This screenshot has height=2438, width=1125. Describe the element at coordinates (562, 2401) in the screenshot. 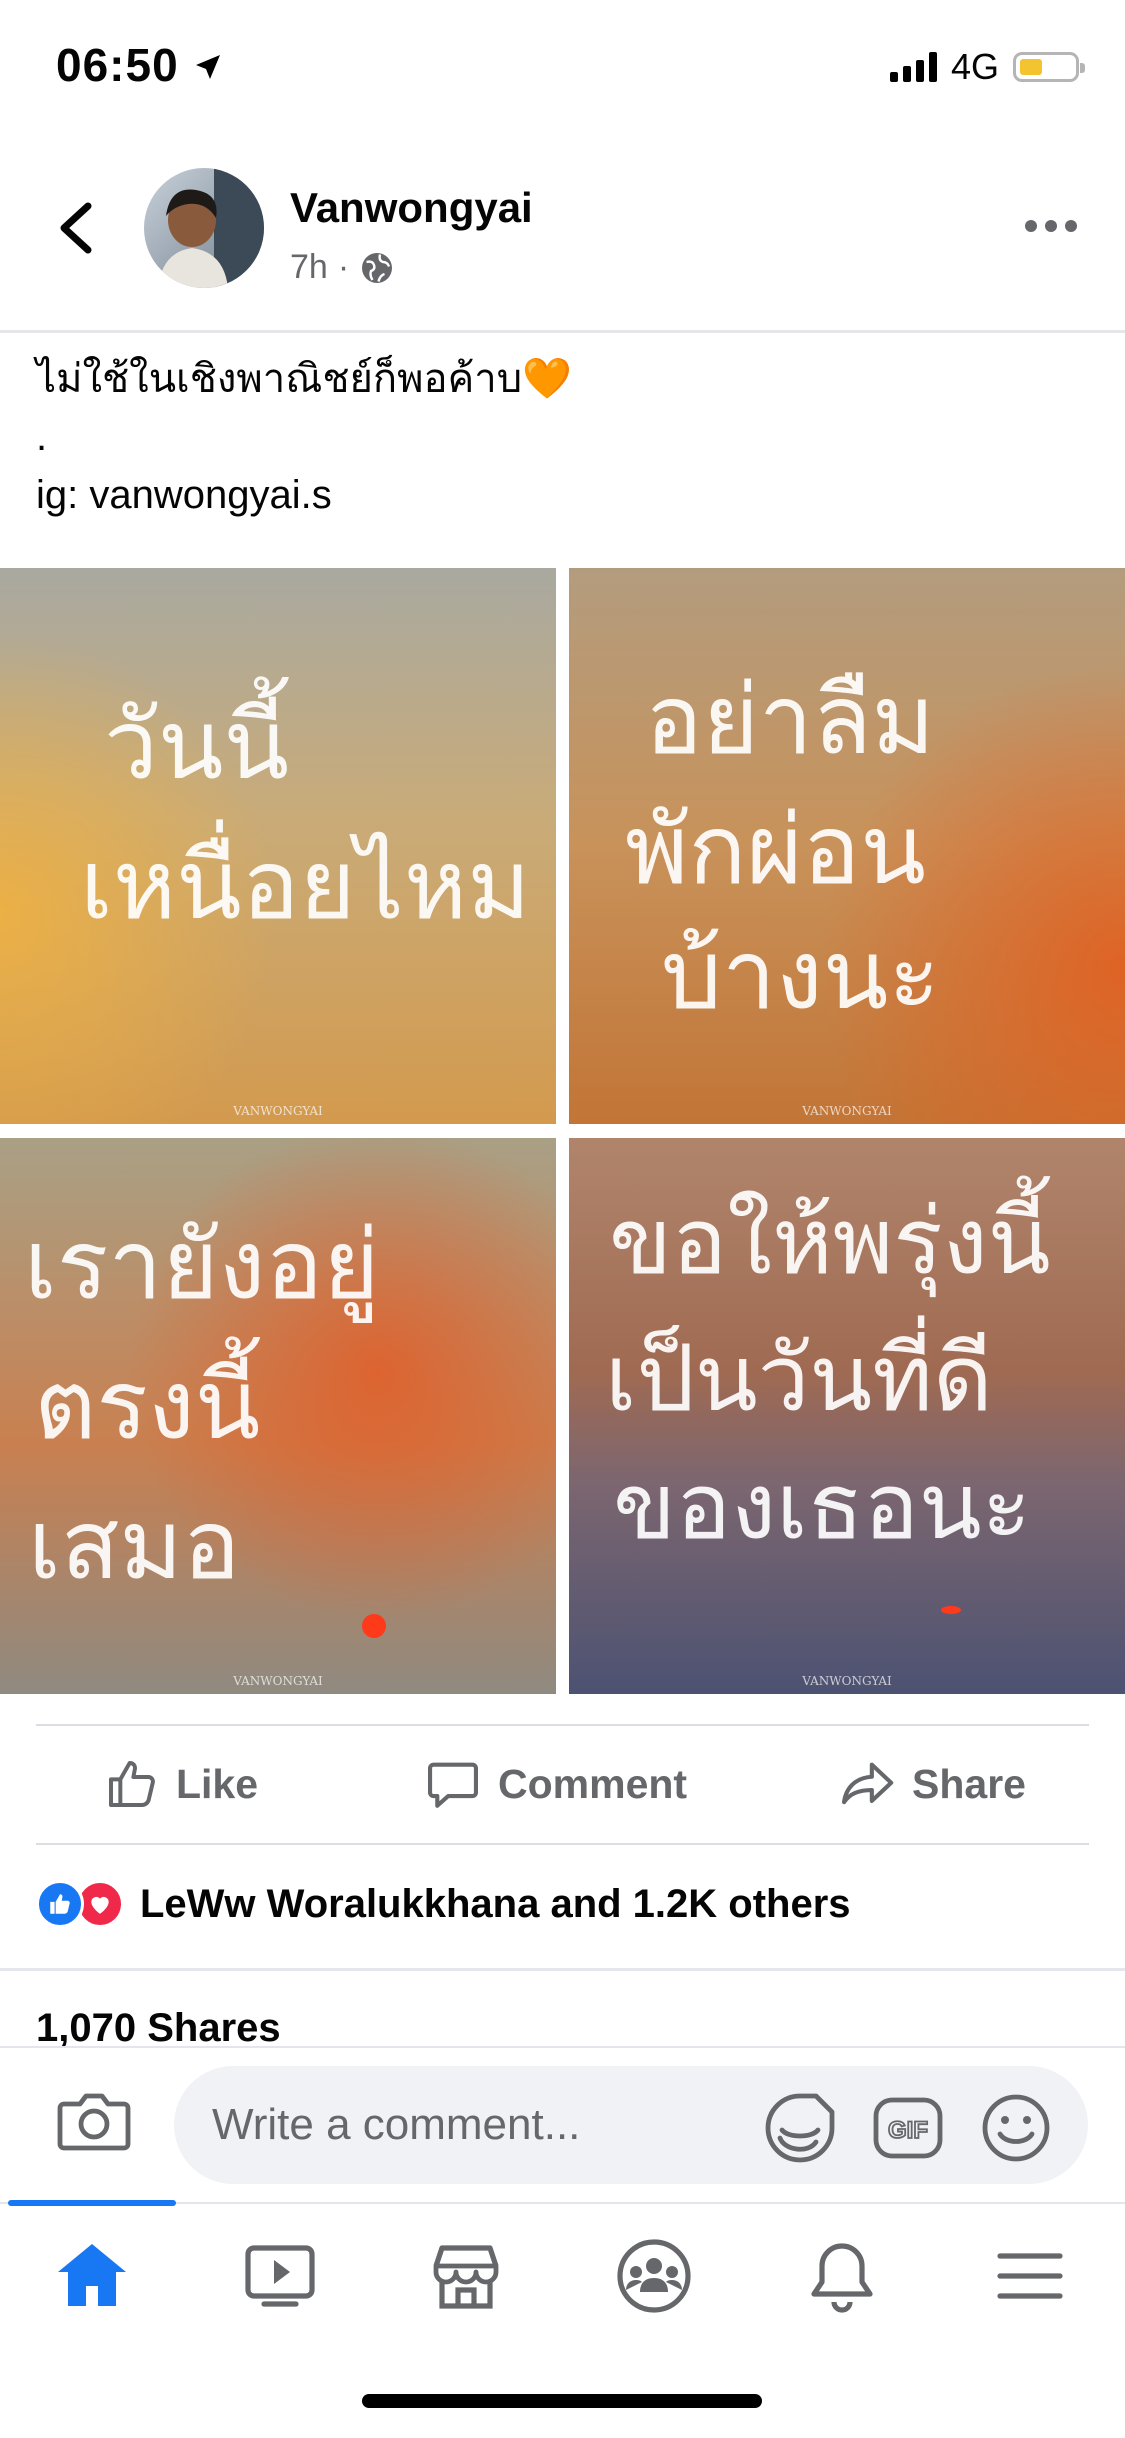

I see `home-indicator` at that location.